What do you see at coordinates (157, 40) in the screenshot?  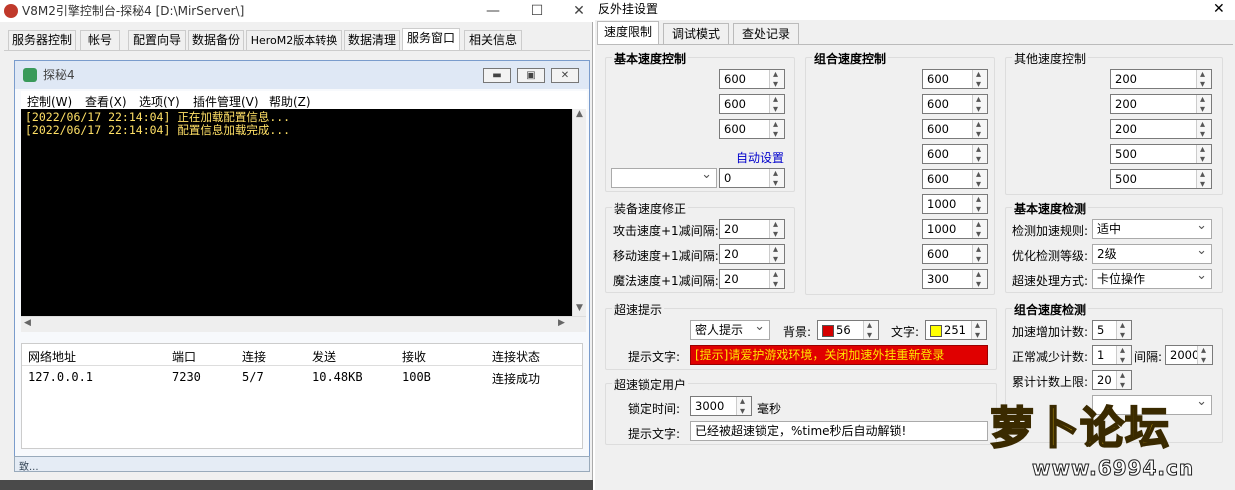 I see `tab-config-wizard: 配置向导` at bounding box center [157, 40].